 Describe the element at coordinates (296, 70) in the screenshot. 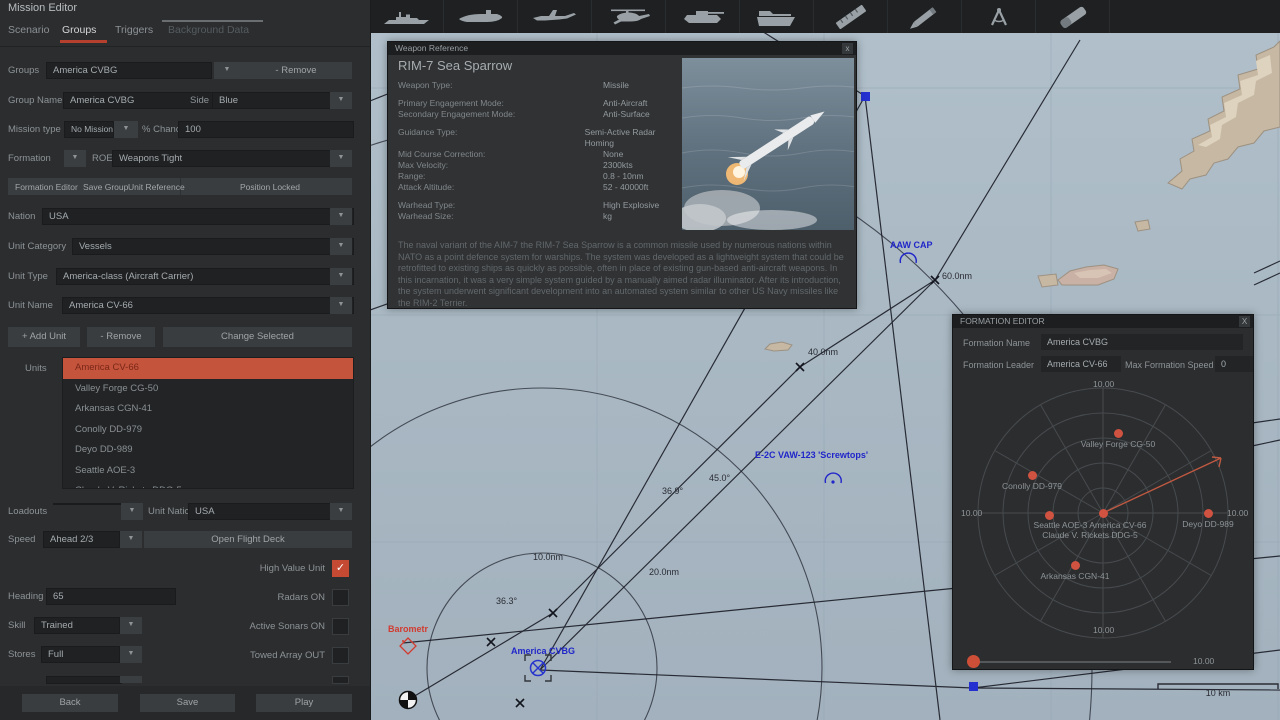

I see `remove-group-button: - Remove` at that location.